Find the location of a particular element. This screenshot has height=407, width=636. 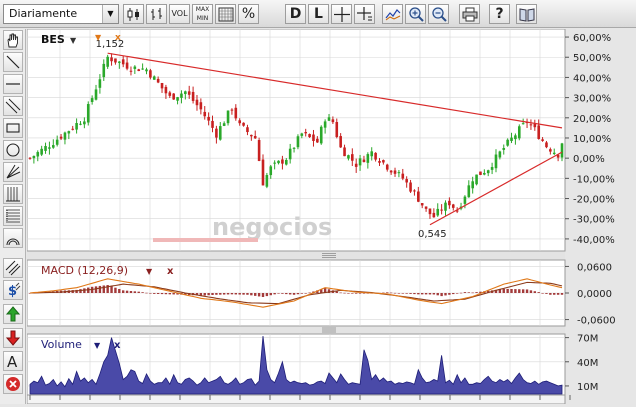

macd-panel-menu-icon: ▼ is located at coordinates (149, 271).